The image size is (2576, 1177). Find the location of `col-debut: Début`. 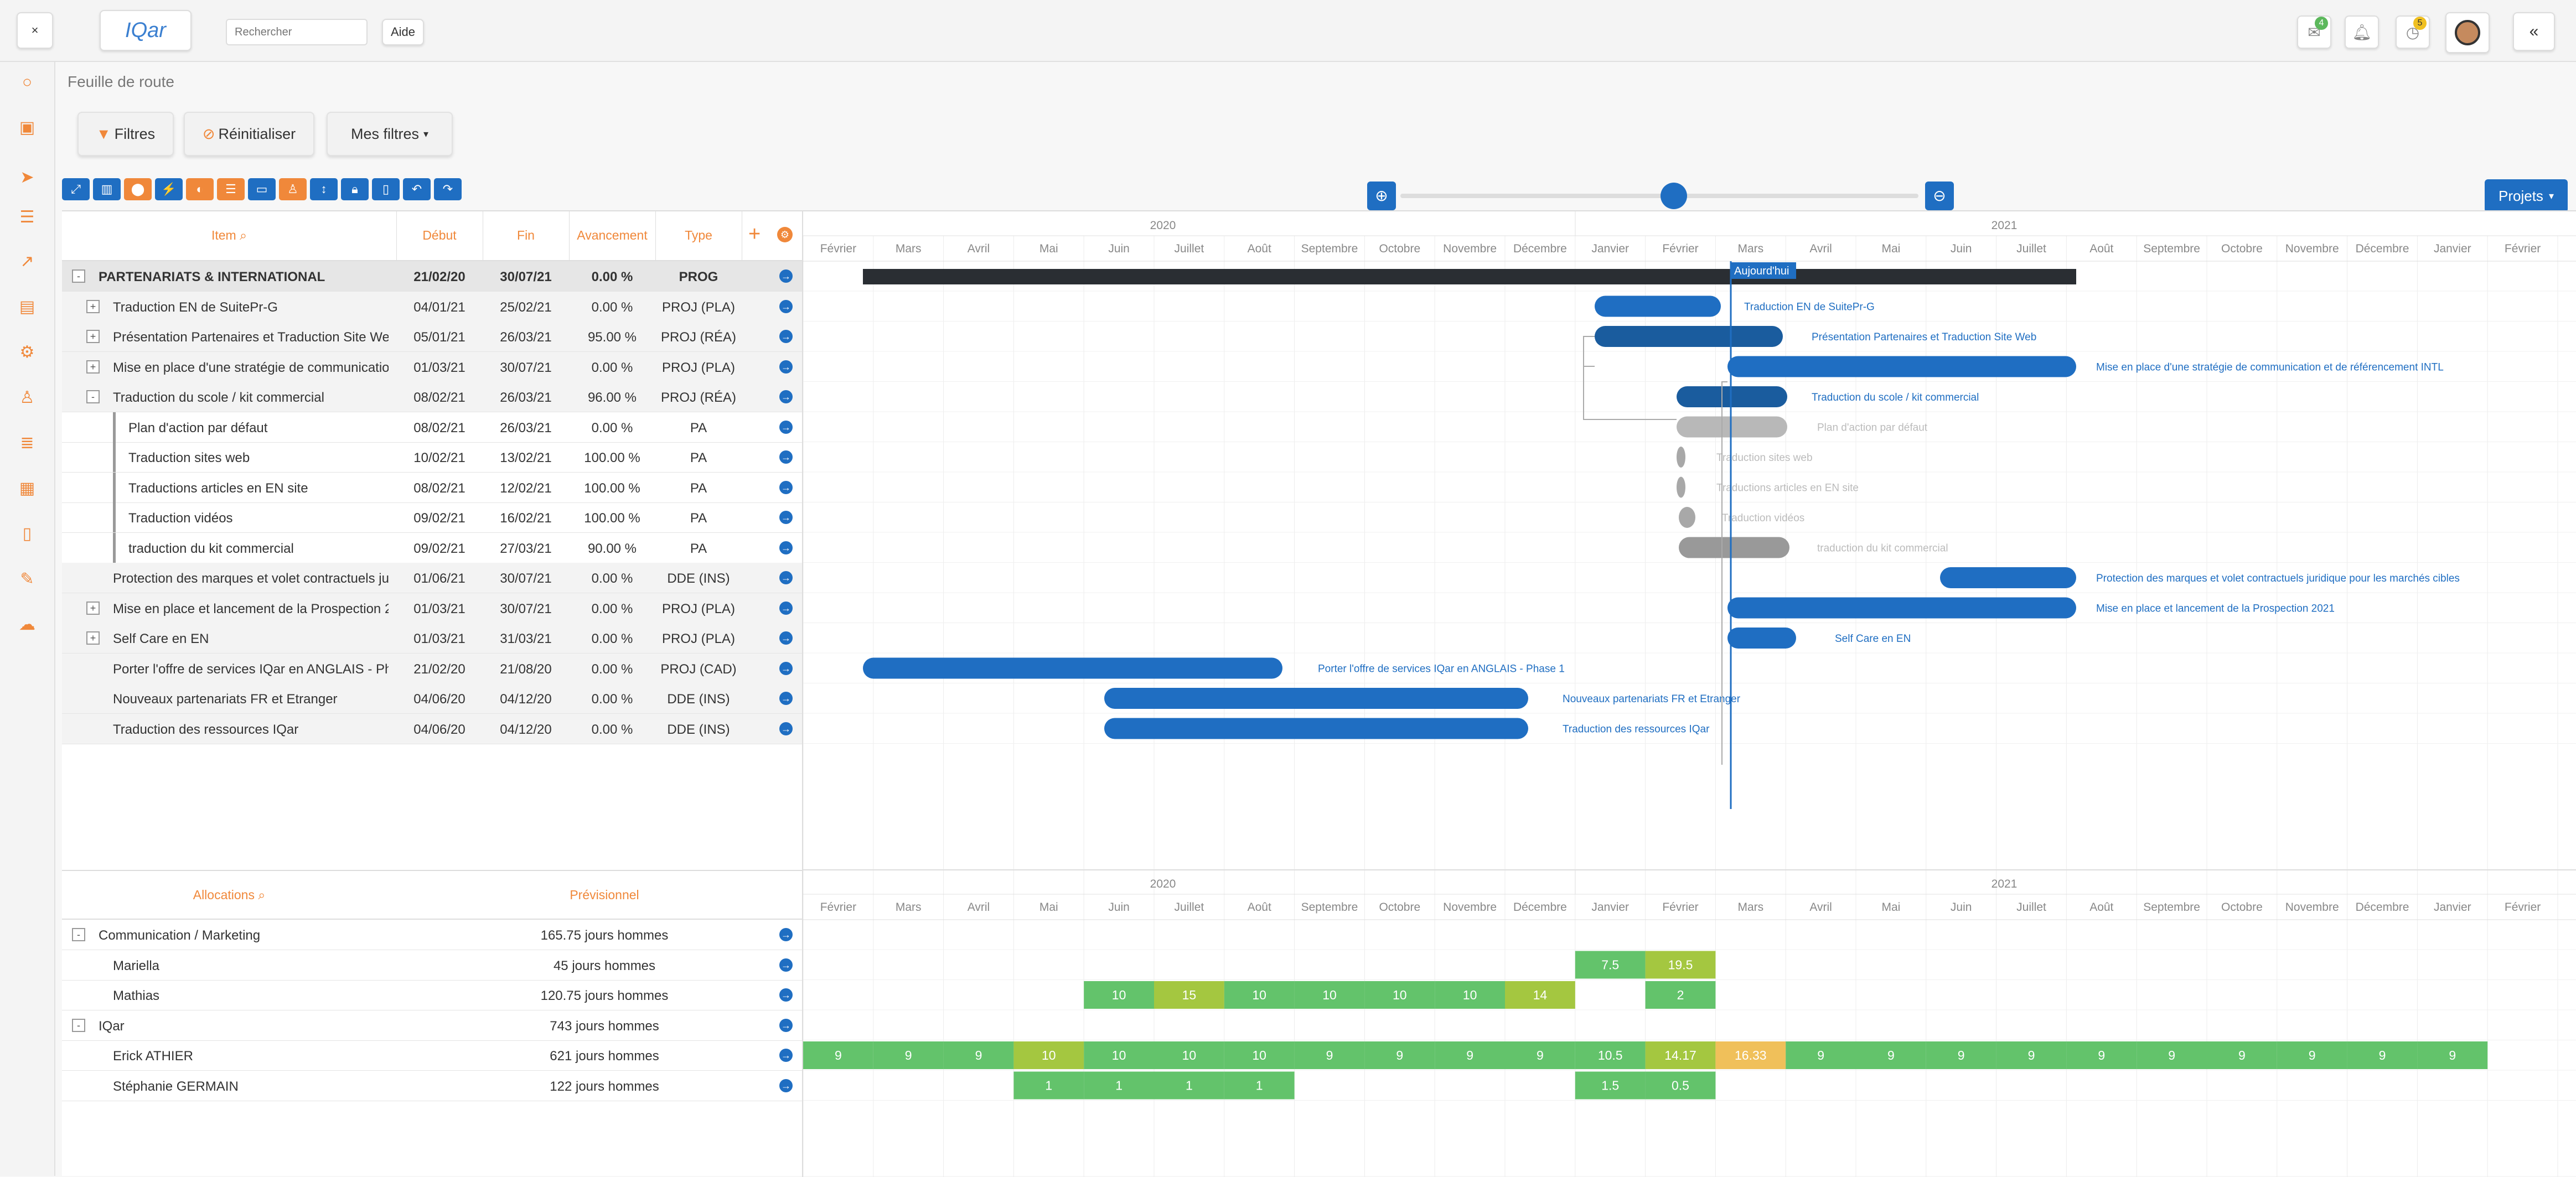

col-debut: Début is located at coordinates (439, 235).